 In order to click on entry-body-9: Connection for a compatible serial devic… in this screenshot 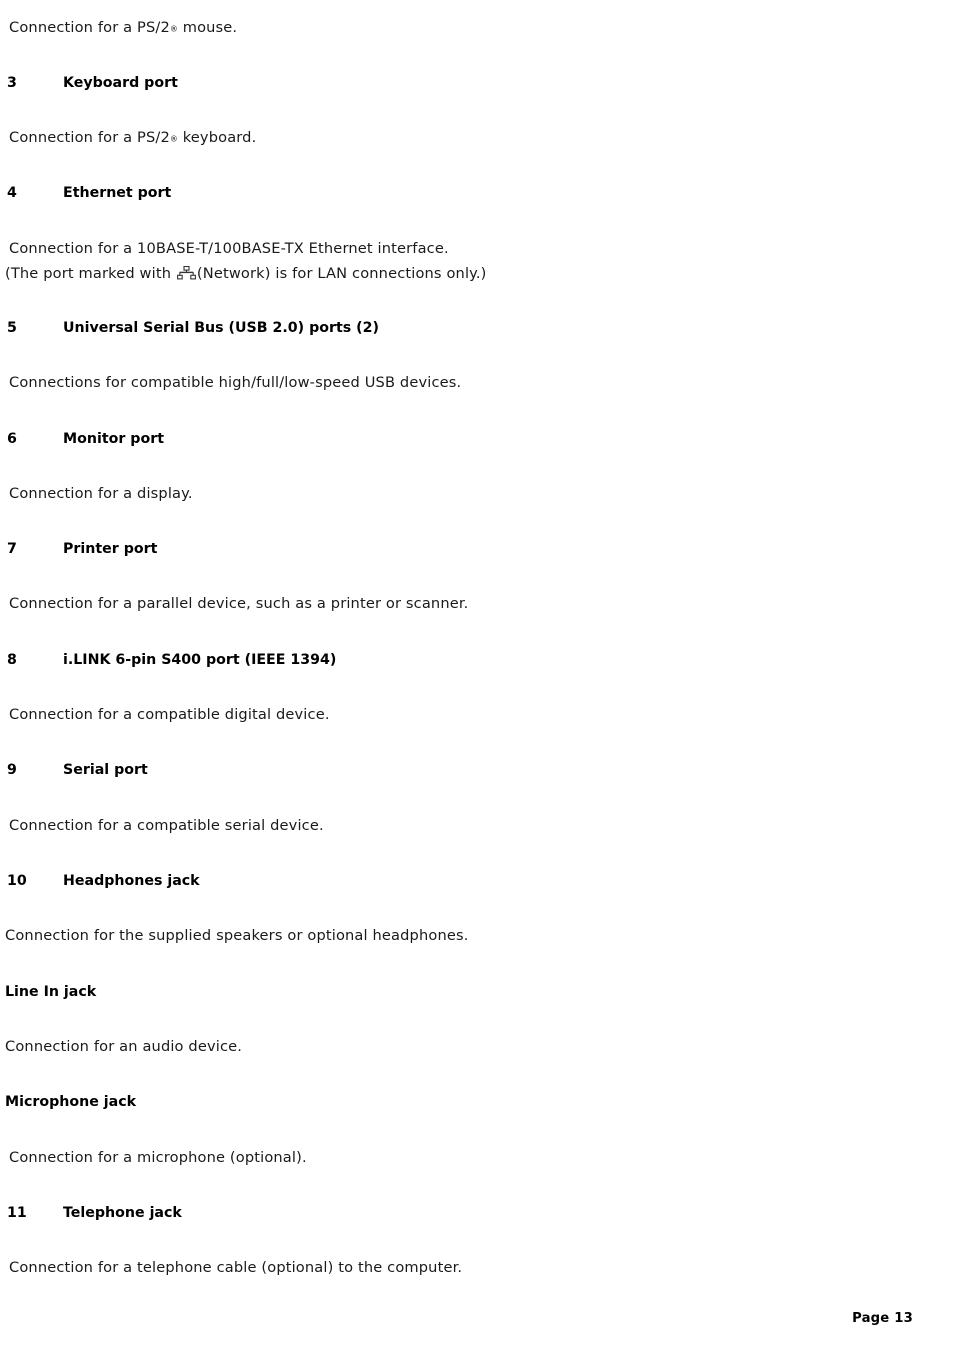, I will do `click(166, 825)`.